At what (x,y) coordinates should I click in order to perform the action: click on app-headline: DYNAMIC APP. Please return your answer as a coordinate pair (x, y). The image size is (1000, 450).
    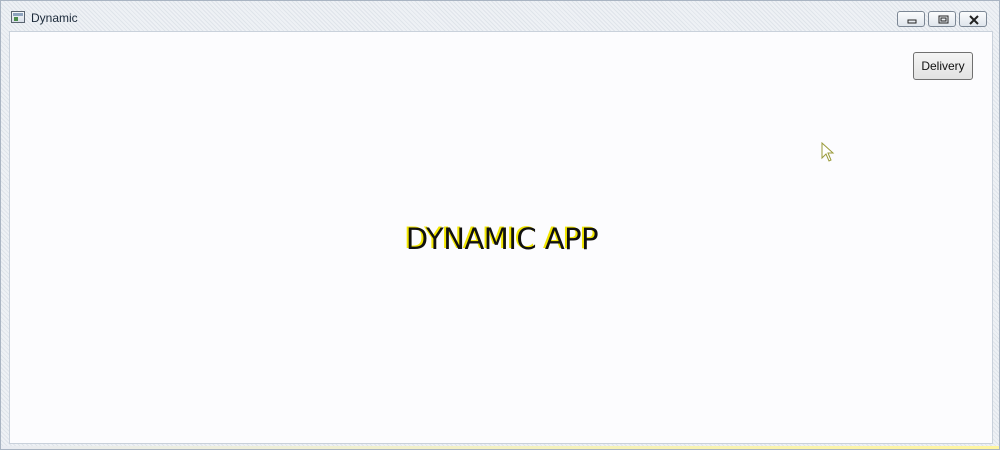
    Looking at the image, I should click on (502, 239).